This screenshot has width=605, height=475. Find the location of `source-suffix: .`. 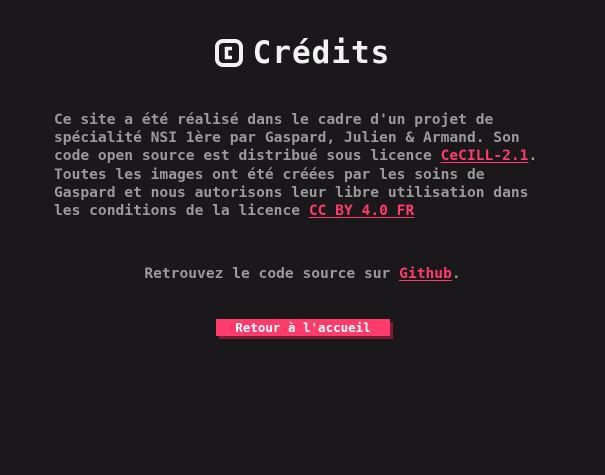

source-suffix: . is located at coordinates (456, 273).